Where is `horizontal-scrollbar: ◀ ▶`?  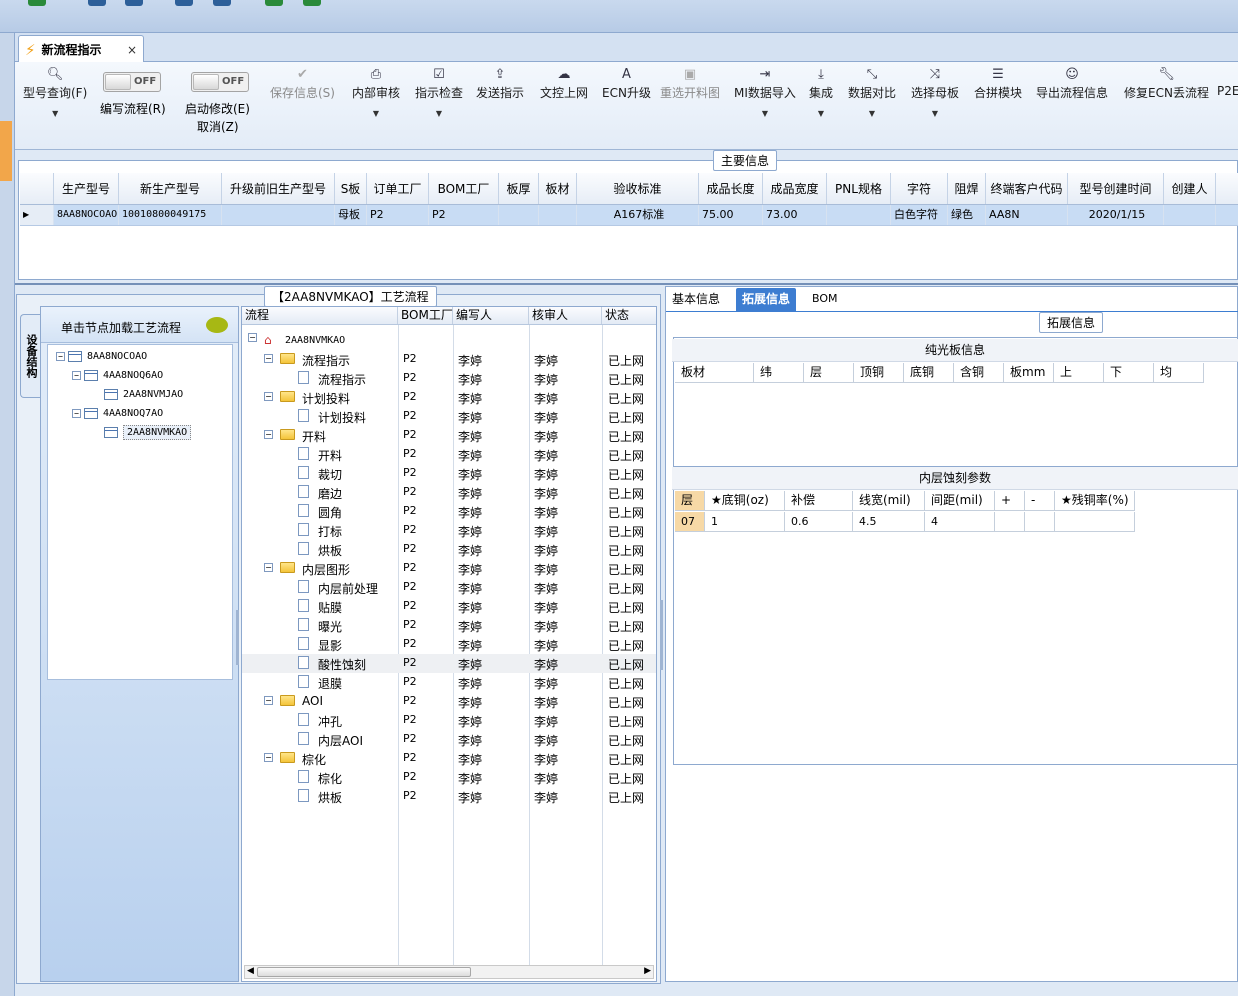
horizontal-scrollbar: ◀ ▶ is located at coordinates (449, 972).